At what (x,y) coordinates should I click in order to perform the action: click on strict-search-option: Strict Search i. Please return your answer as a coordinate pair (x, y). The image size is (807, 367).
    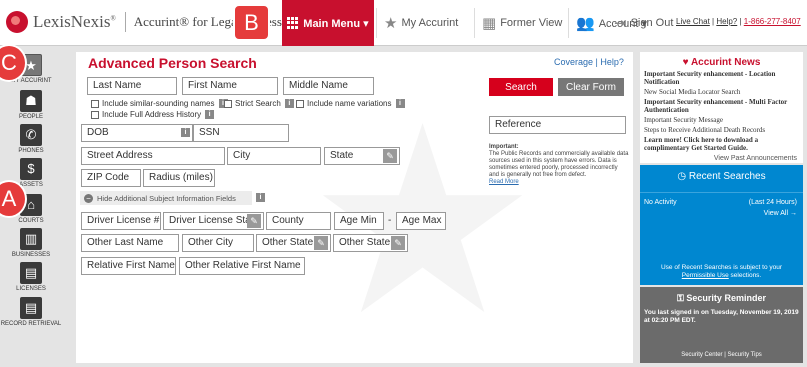
    Looking at the image, I should click on (259, 103).